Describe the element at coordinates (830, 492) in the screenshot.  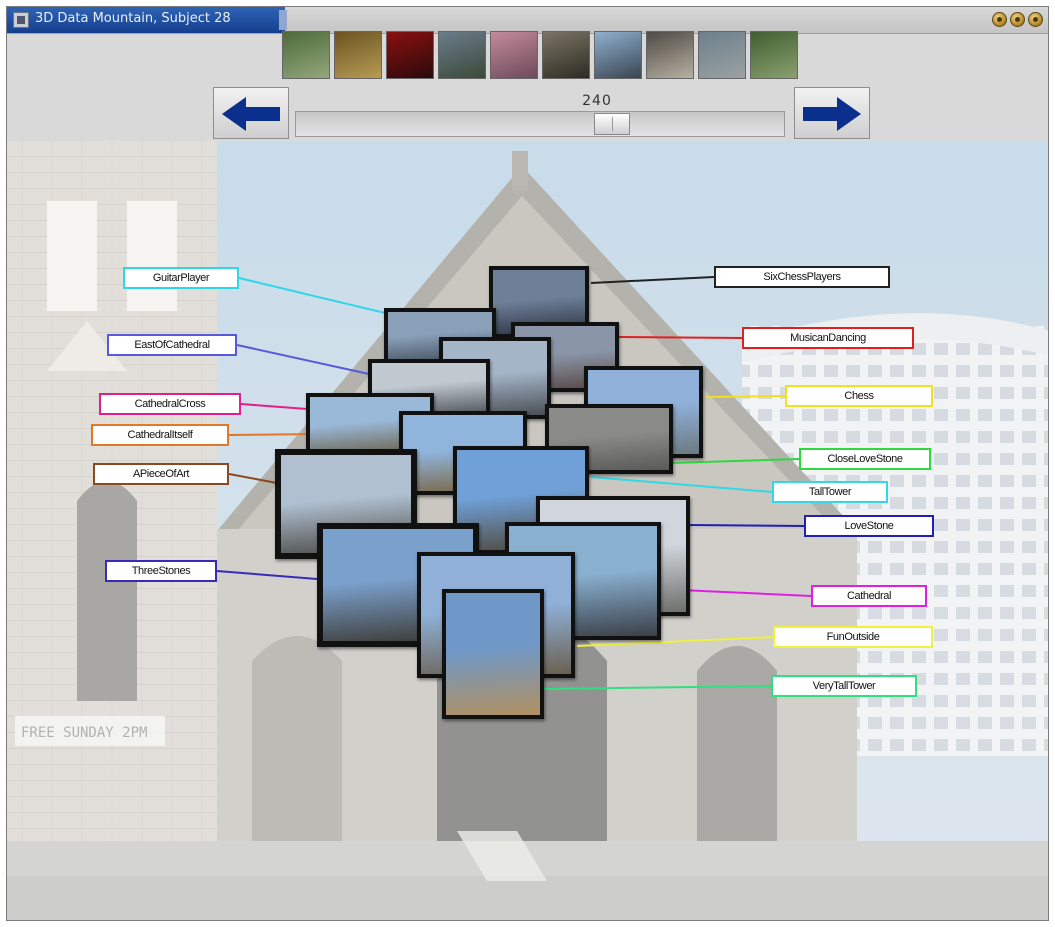
I see `label-talltower: TallTower` at that location.